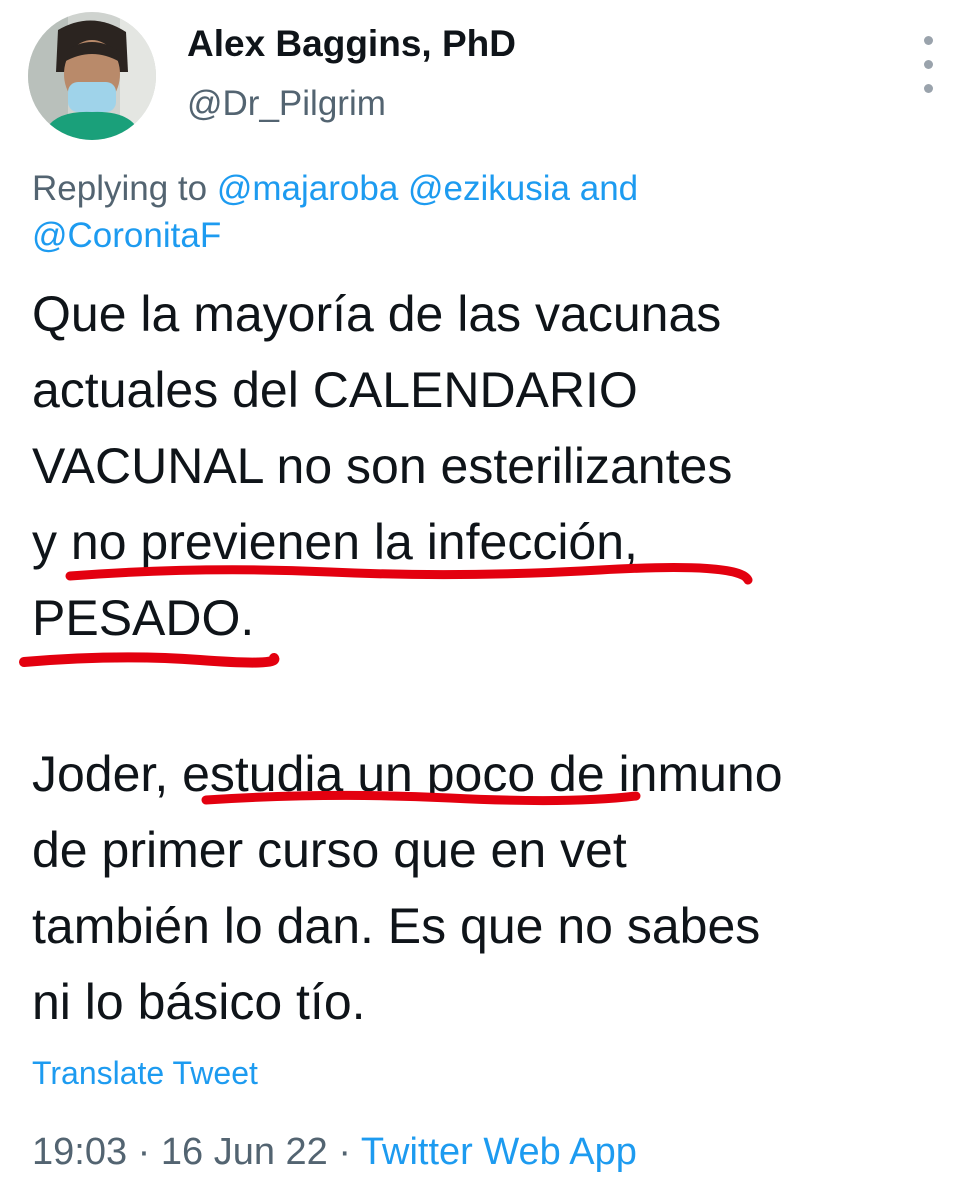  I want to click on more-options-button, so click(928, 66).